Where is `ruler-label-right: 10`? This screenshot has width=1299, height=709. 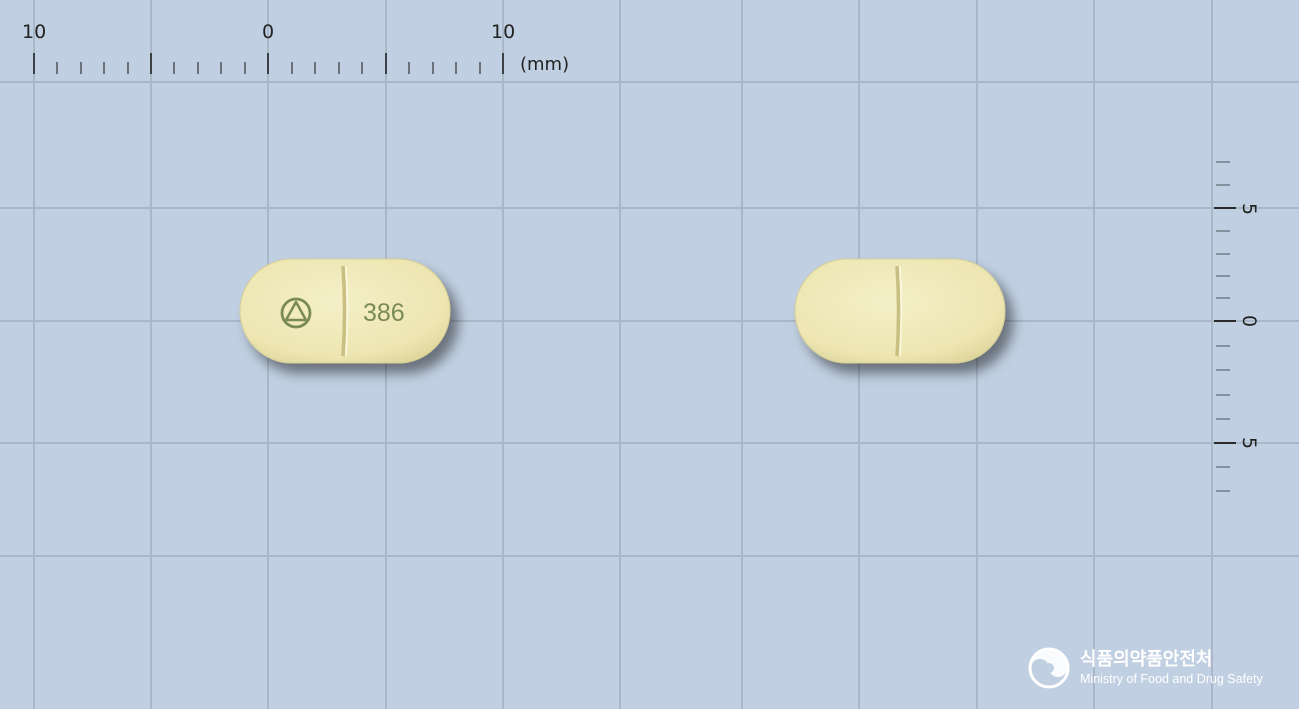
ruler-label-right: 10 is located at coordinates (503, 32).